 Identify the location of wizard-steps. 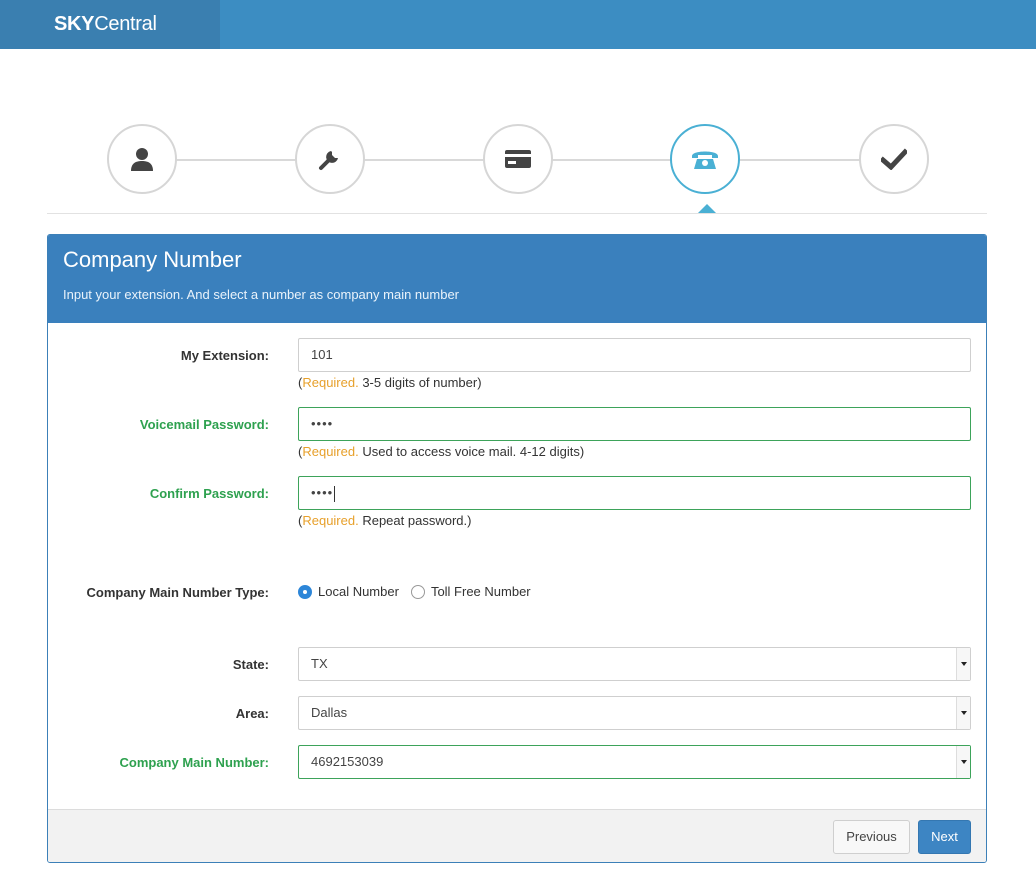
(517, 169).